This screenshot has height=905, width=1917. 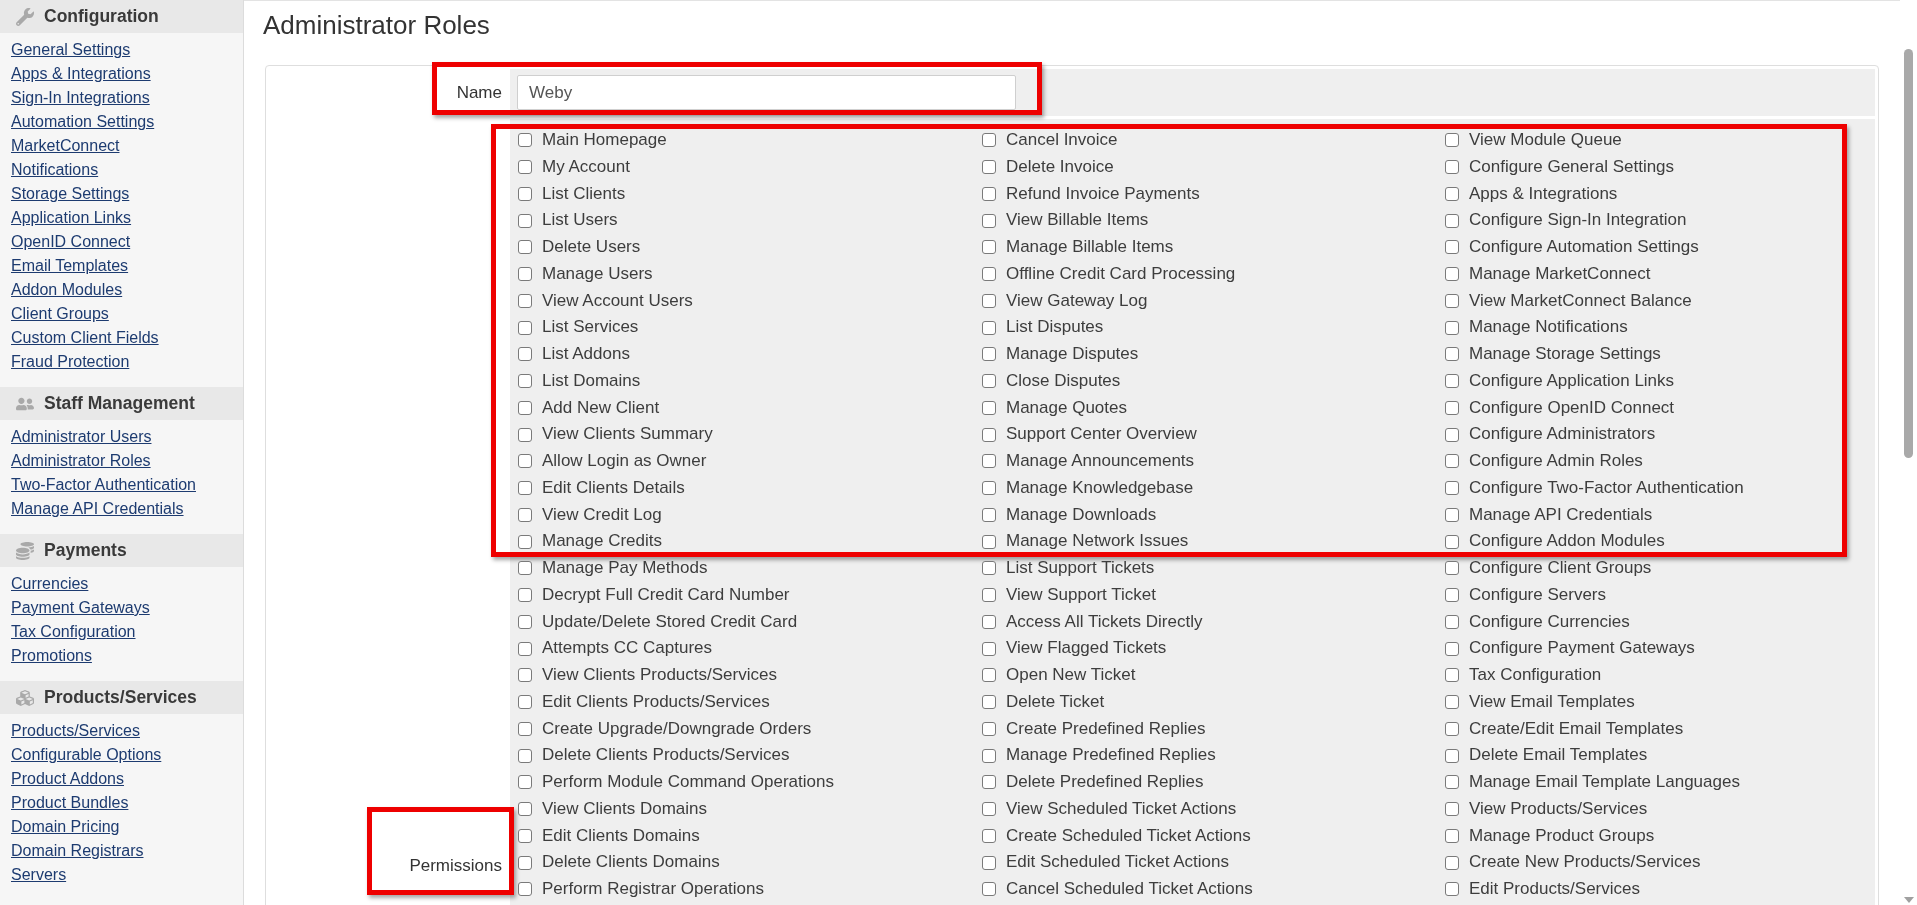 What do you see at coordinates (55, 170) in the screenshot?
I see `sidebar-link: Notifications` at bounding box center [55, 170].